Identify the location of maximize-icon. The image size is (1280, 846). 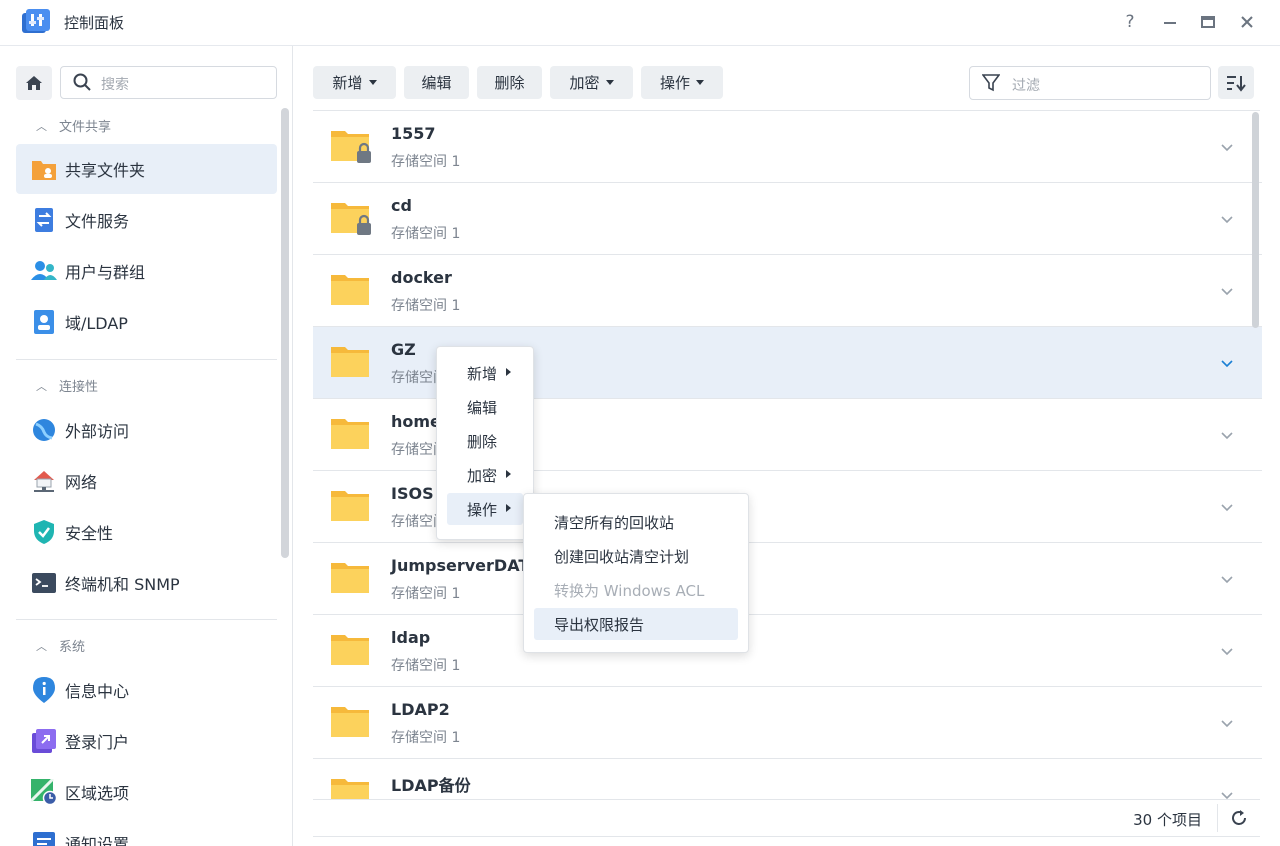
(1208, 22).